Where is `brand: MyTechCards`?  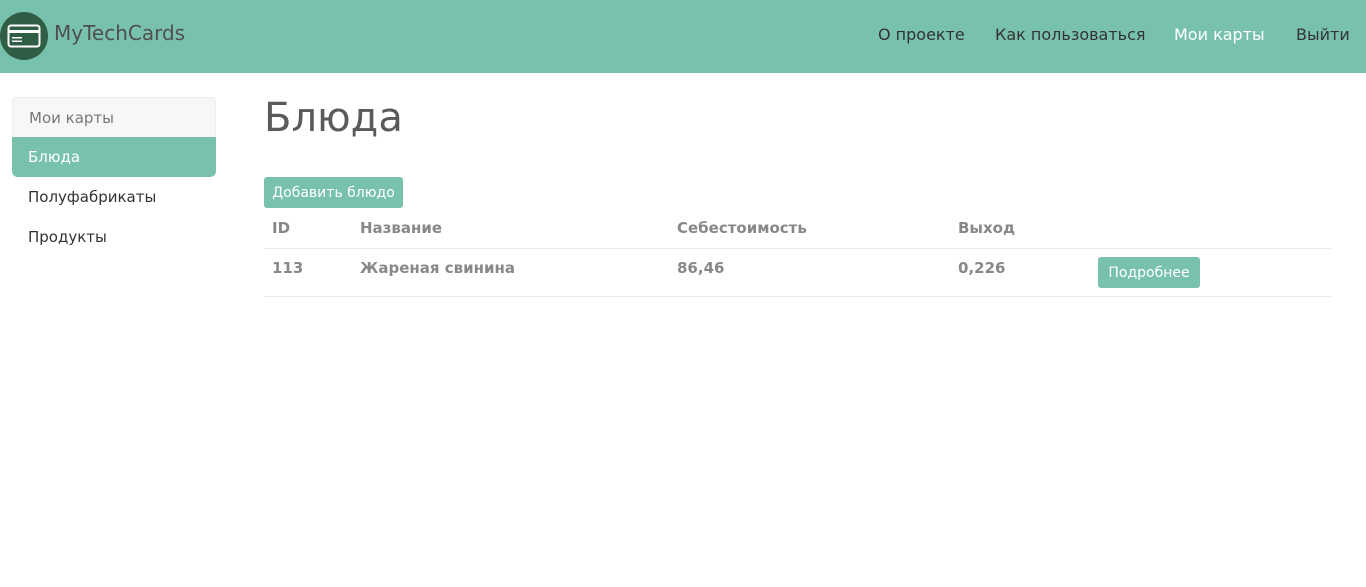 brand: MyTechCards is located at coordinates (92, 36).